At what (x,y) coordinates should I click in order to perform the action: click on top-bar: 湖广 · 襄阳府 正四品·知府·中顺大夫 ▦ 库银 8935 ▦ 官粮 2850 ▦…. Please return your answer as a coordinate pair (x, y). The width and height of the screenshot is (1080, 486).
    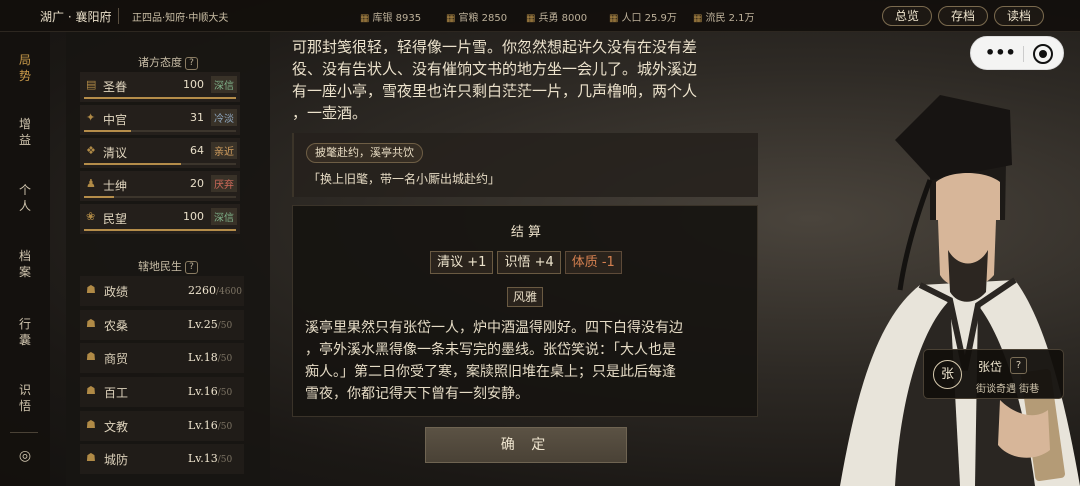
    Looking at the image, I should click on (540, 16).